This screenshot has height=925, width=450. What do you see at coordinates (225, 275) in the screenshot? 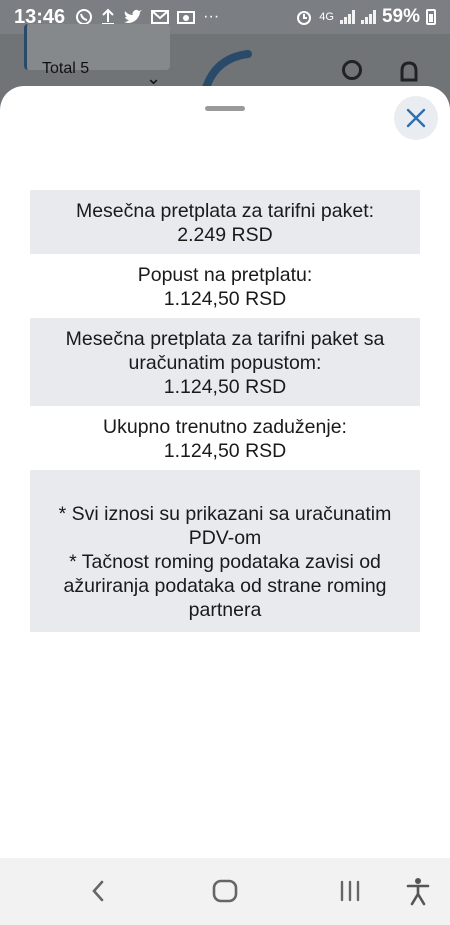
I see `discount-label: Popust na pretplatu:` at bounding box center [225, 275].